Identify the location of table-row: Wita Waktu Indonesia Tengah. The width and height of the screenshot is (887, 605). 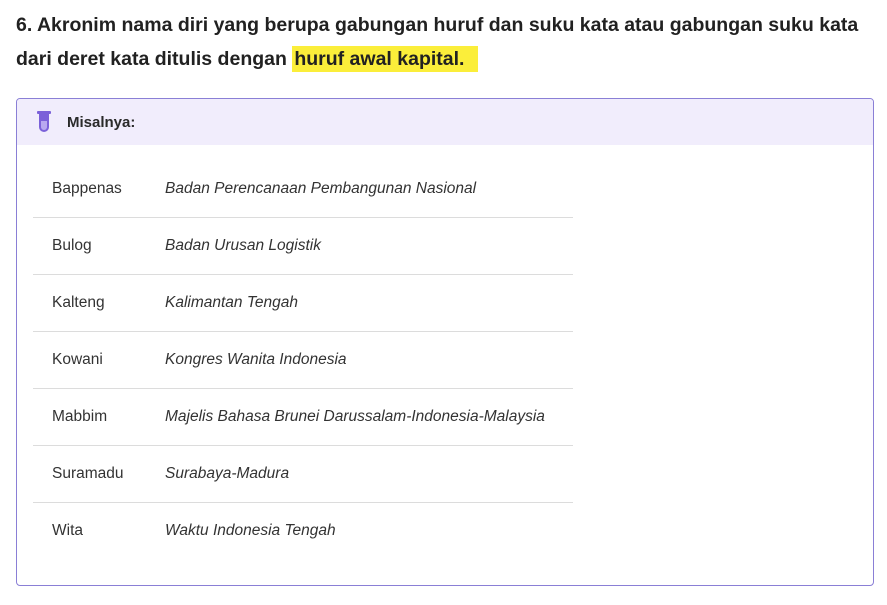
(303, 531).